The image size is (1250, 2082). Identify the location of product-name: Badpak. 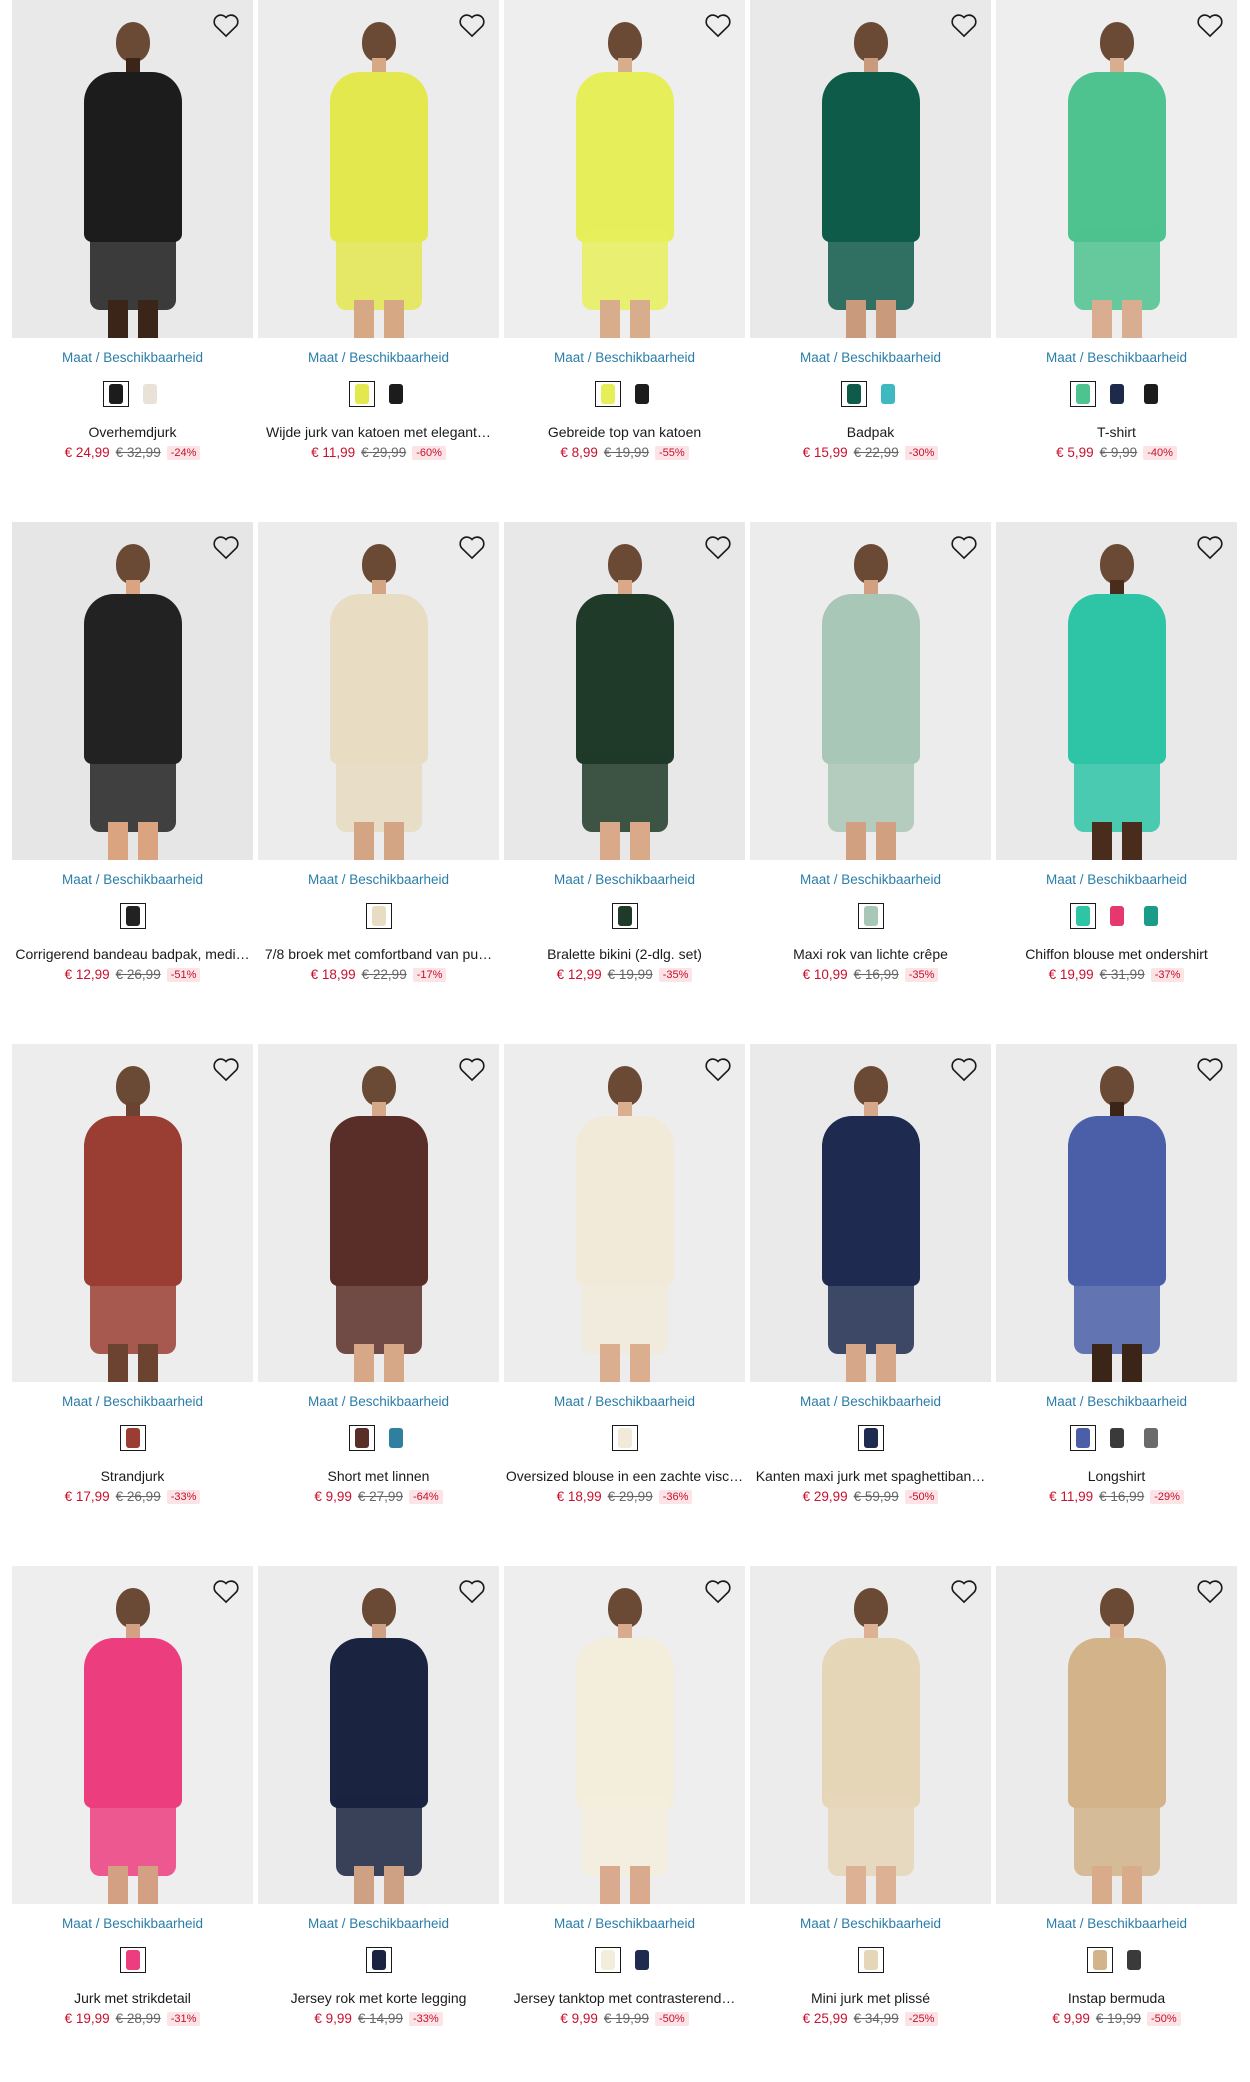
(870, 432).